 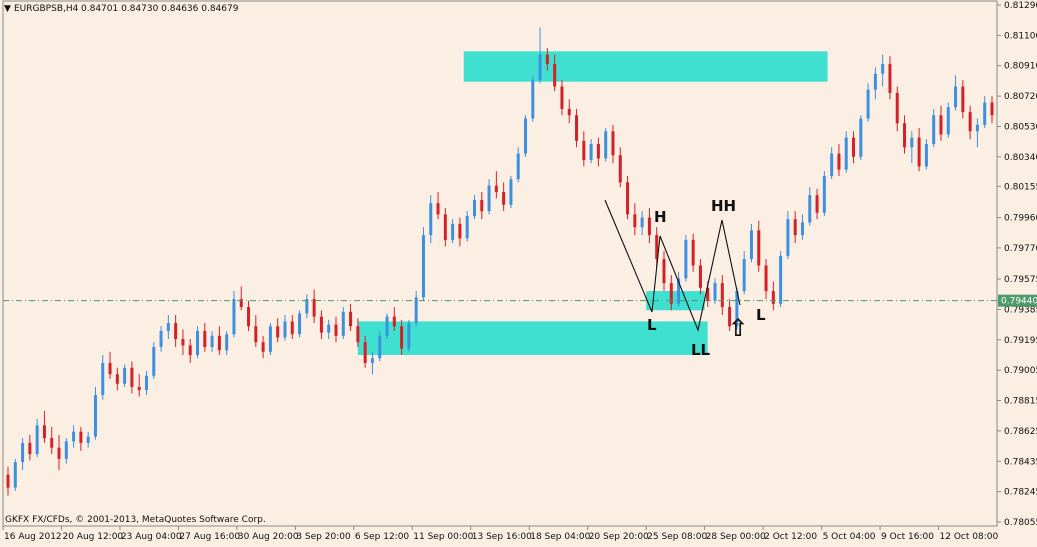 I want to click on price-tick-label: 0.80910, so click(x=1020, y=67).